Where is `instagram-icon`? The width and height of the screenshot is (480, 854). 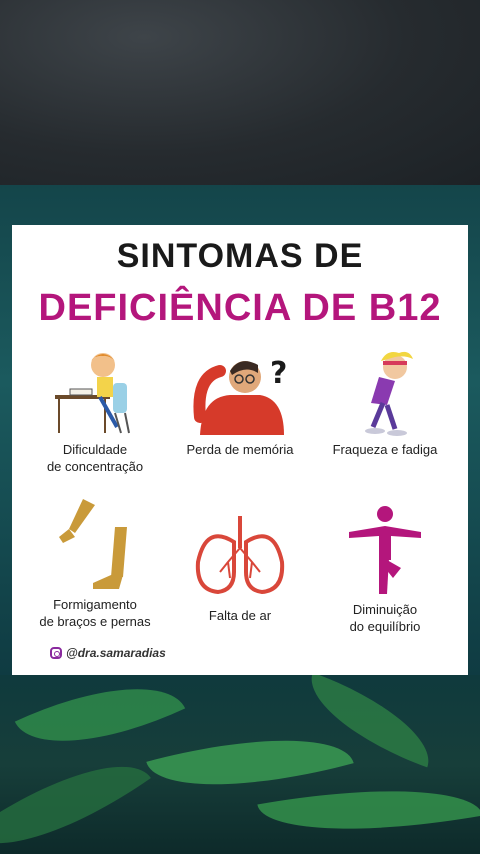
instagram-icon is located at coordinates (56, 653).